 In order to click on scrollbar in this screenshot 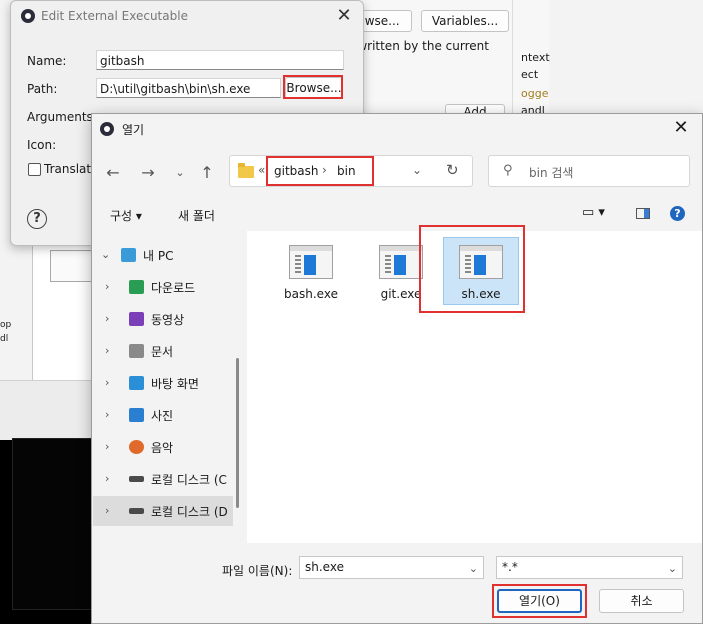, I will do `click(237, 433)`.